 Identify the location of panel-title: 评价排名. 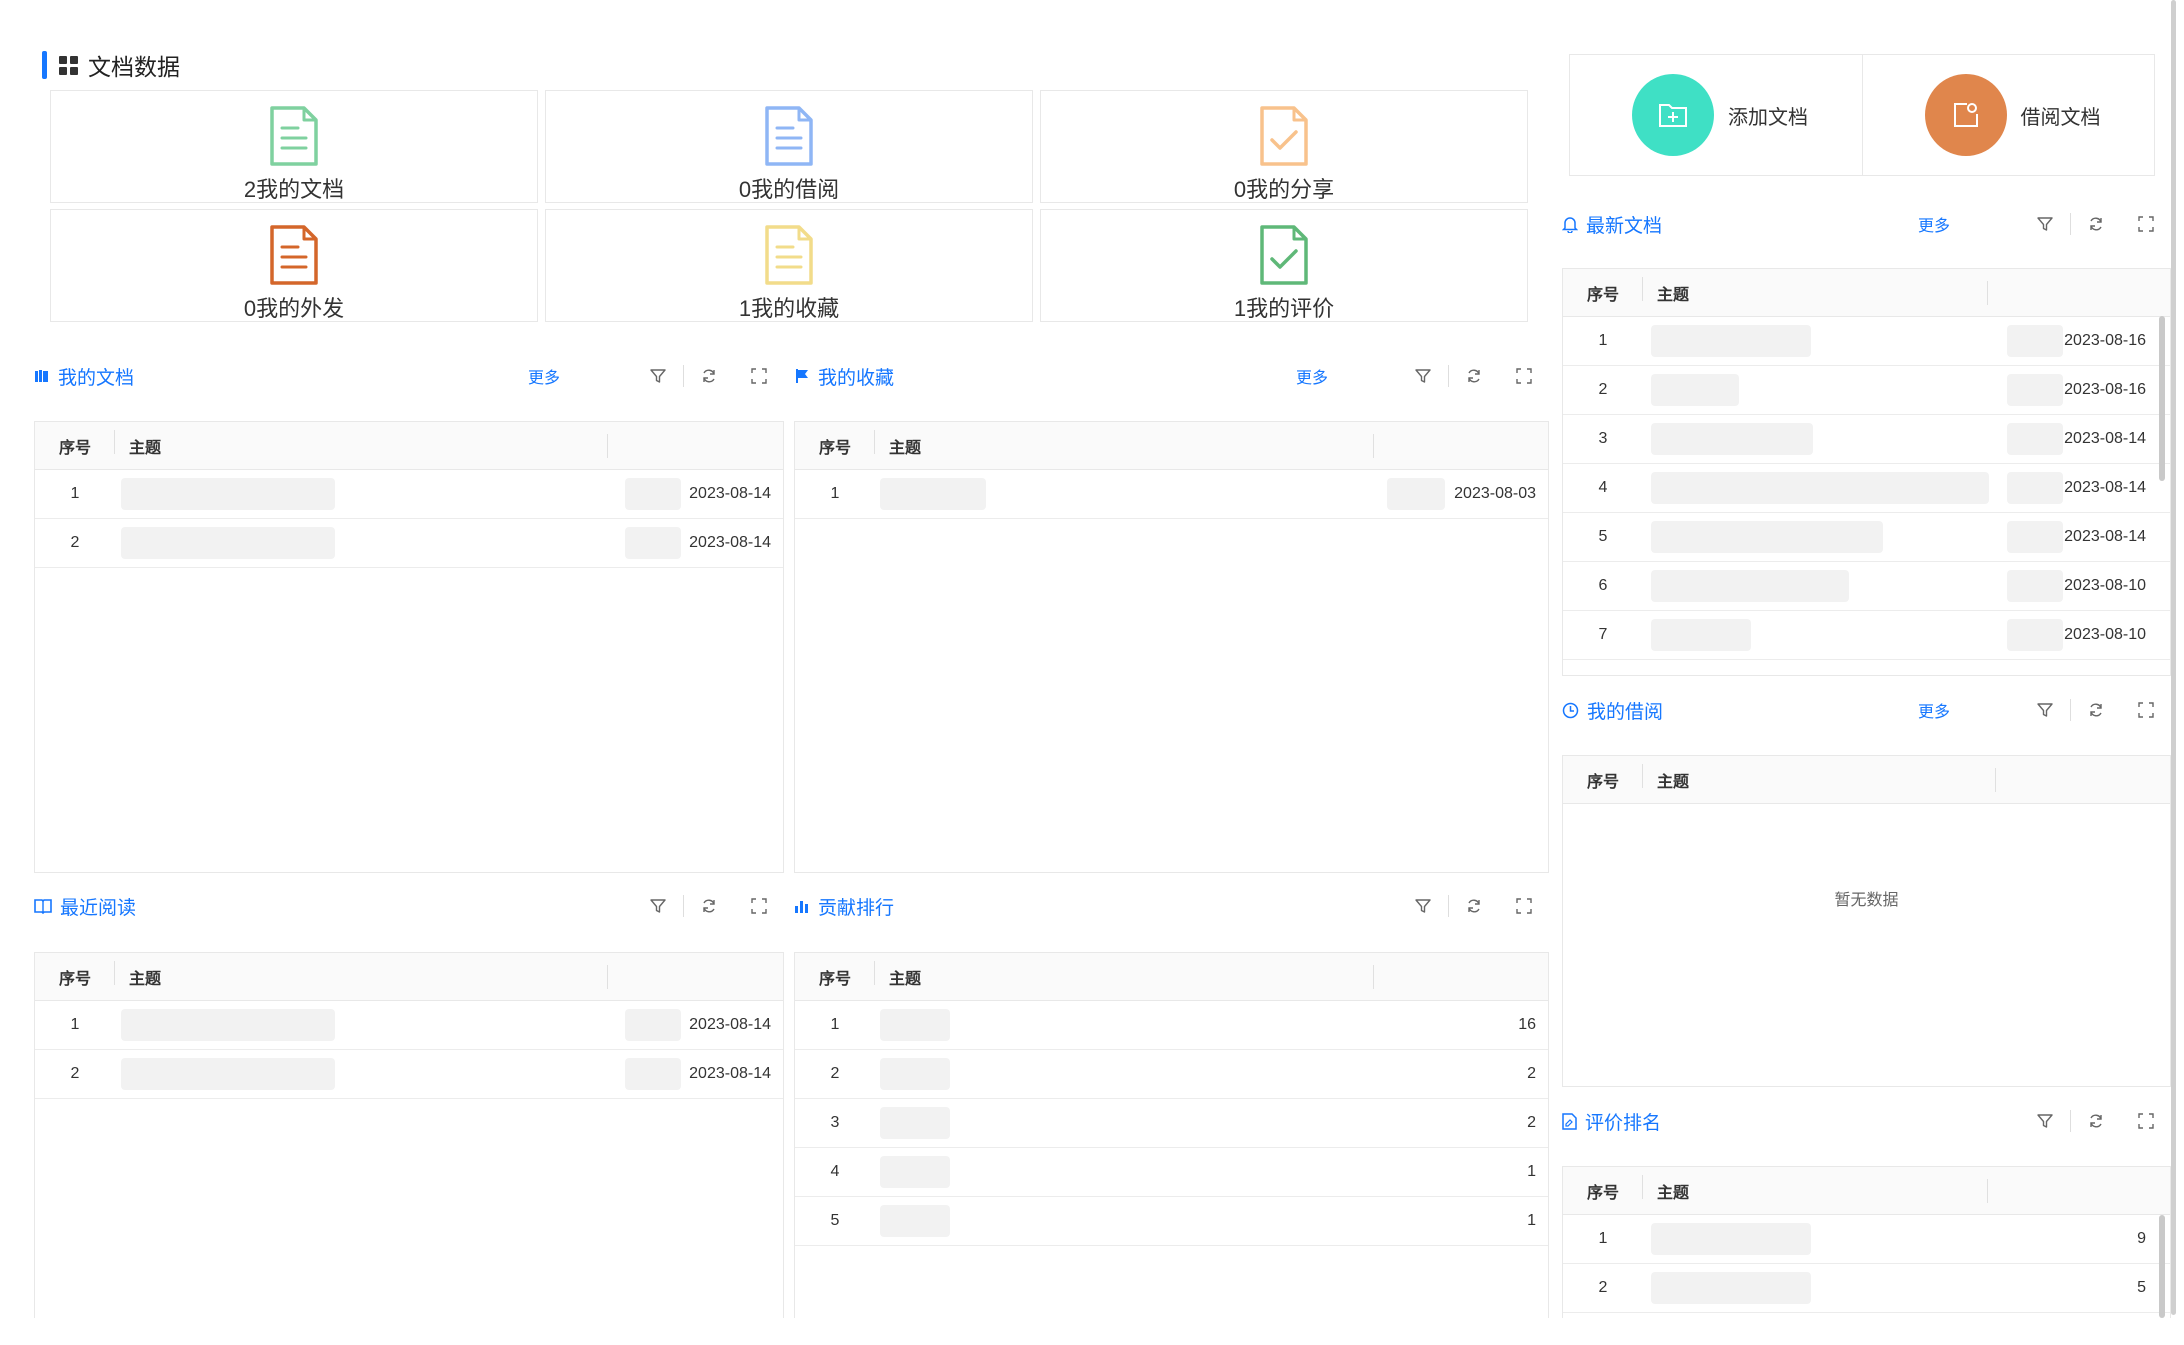
(1611, 1121).